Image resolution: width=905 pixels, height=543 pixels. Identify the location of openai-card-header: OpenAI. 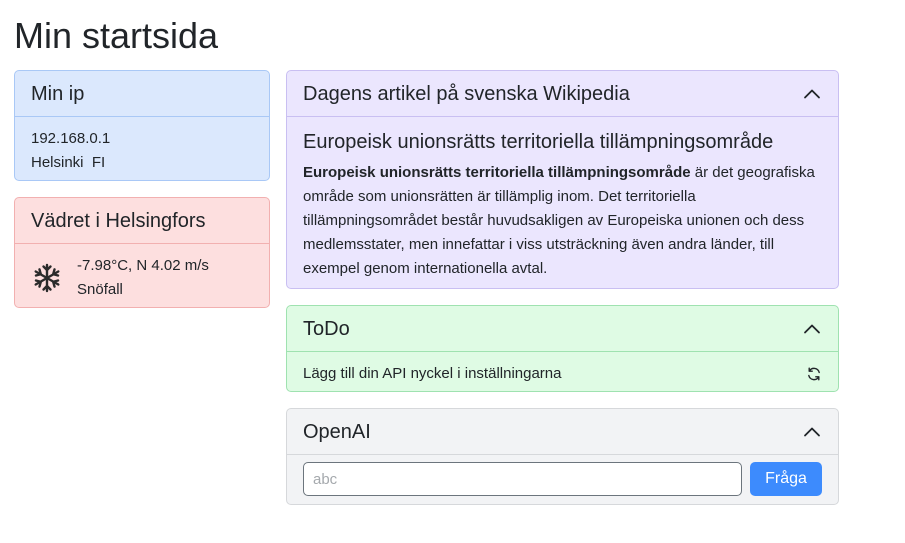
(562, 432).